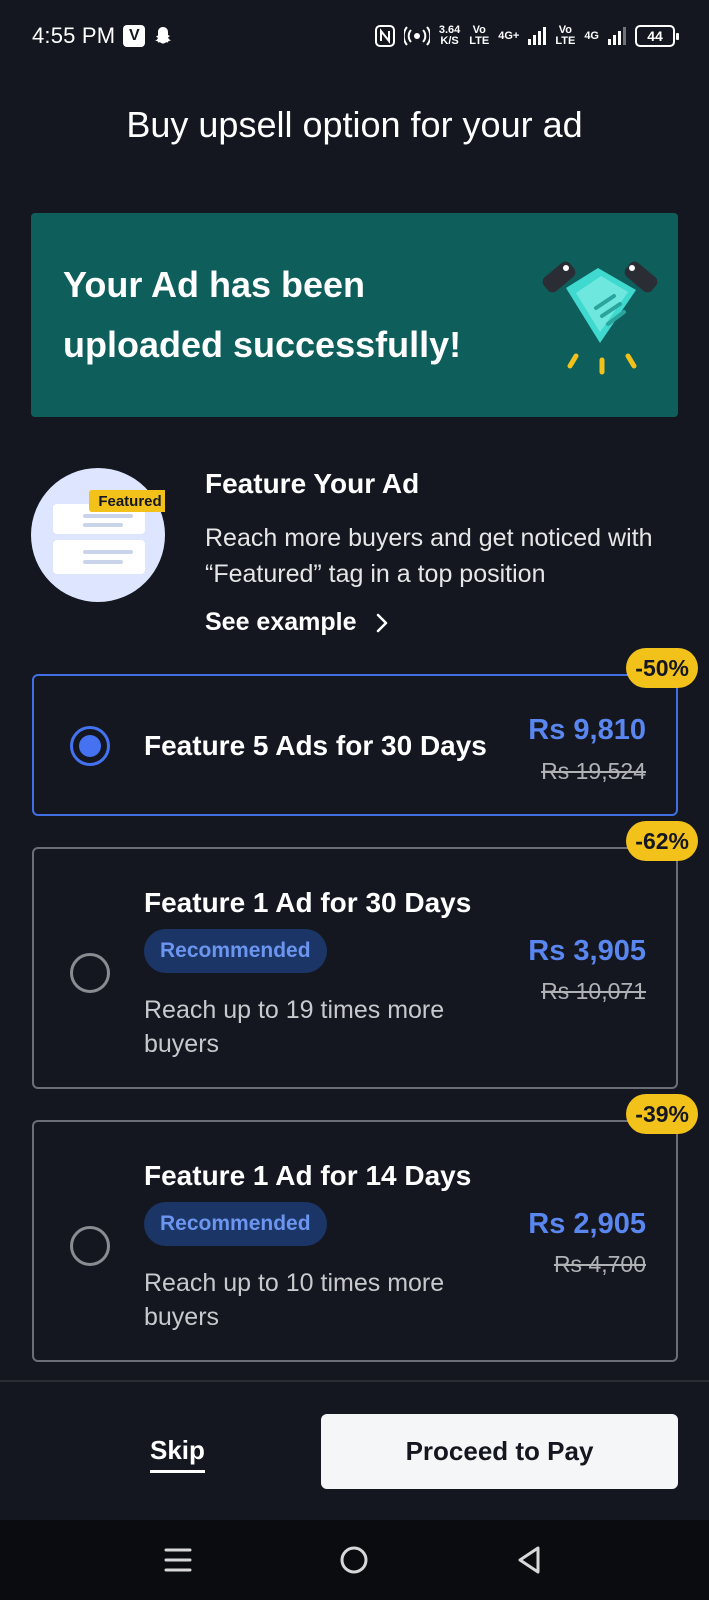 The width and height of the screenshot is (709, 1600). Describe the element at coordinates (587, 1224) in the screenshot. I see `option-price: Rs 2,905` at that location.